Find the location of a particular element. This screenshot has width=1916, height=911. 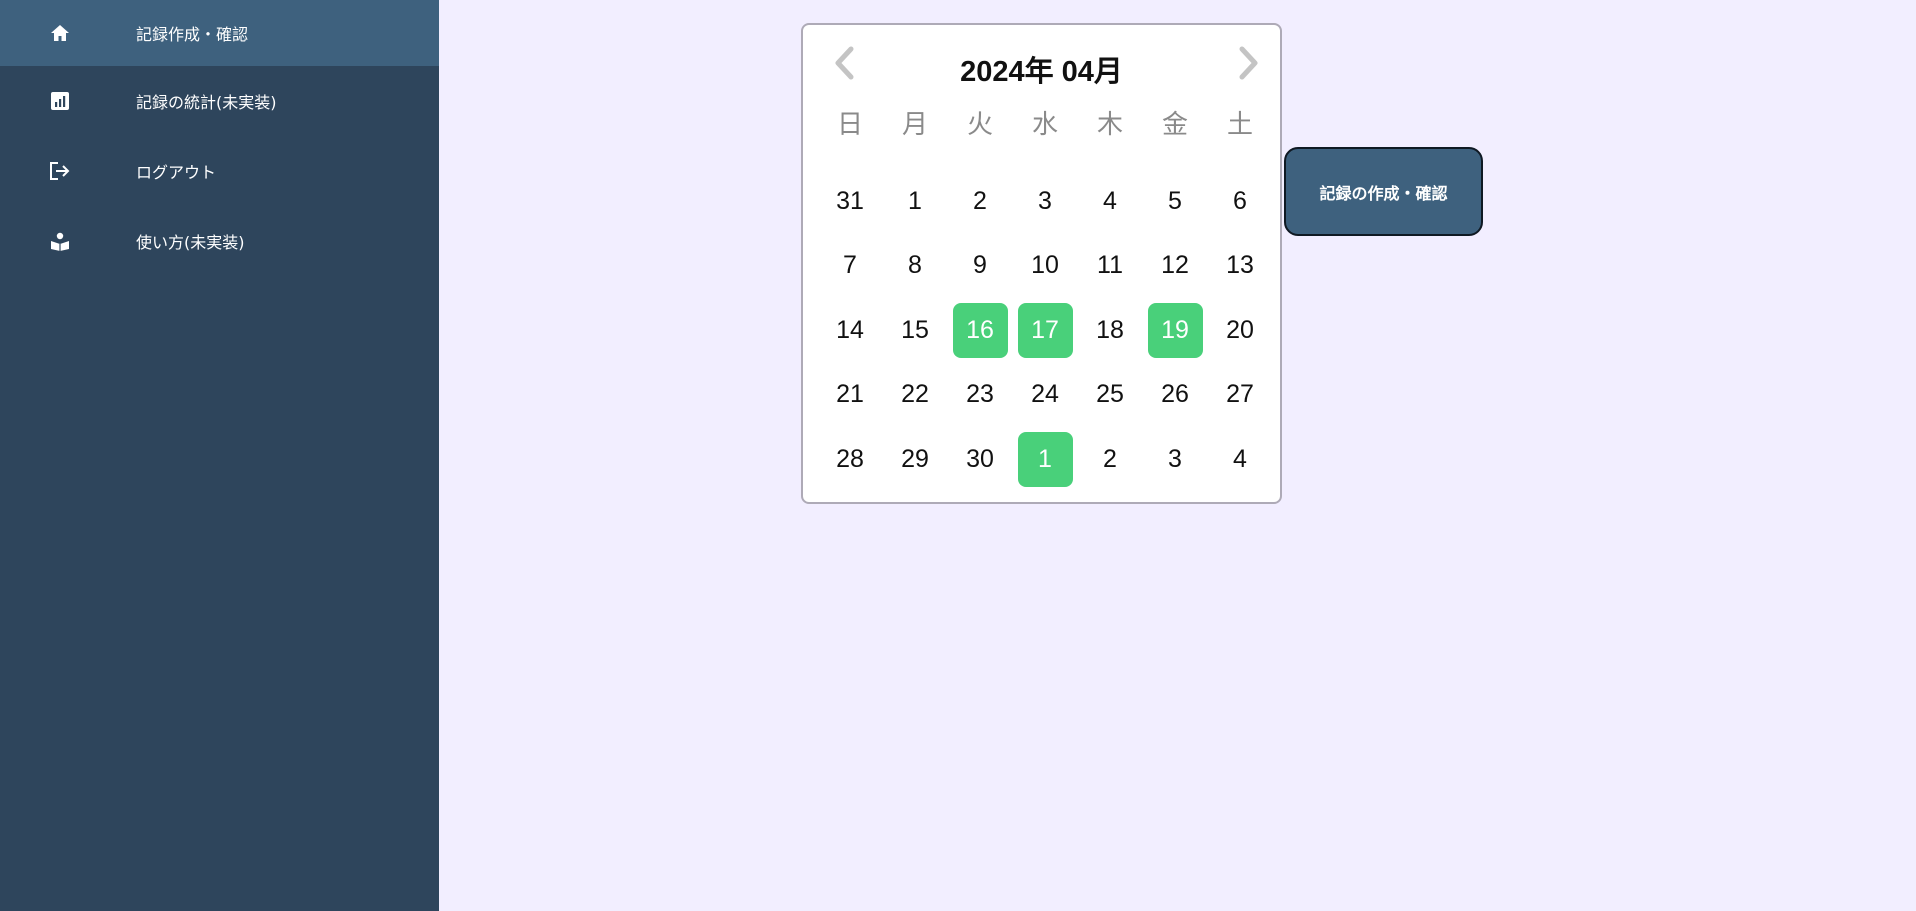

calendar-day-recorded: 19 is located at coordinates (1175, 330).